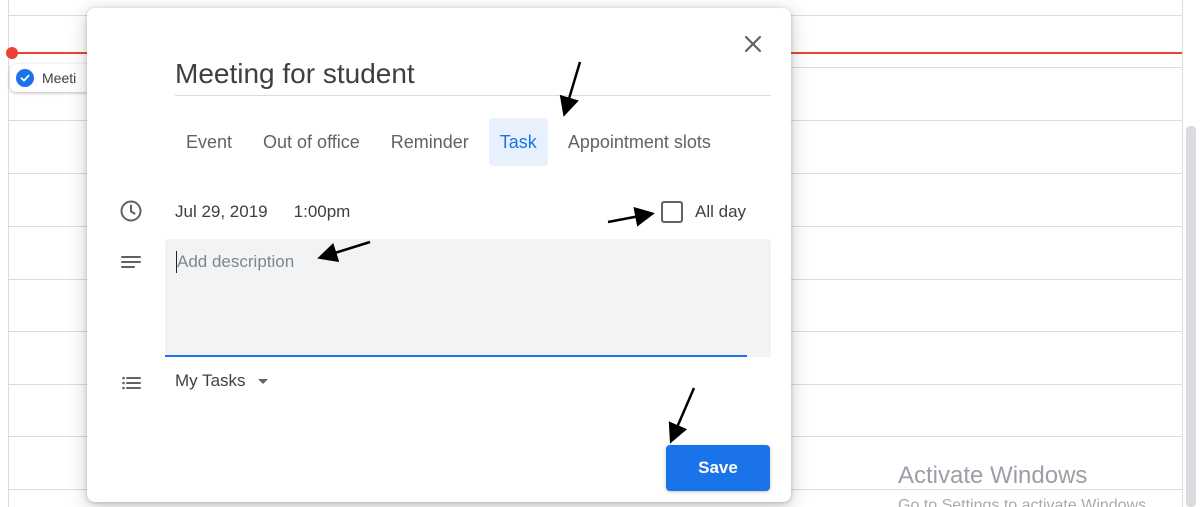 This screenshot has width=1204, height=507. I want to click on all-day-checkbox, so click(672, 212).